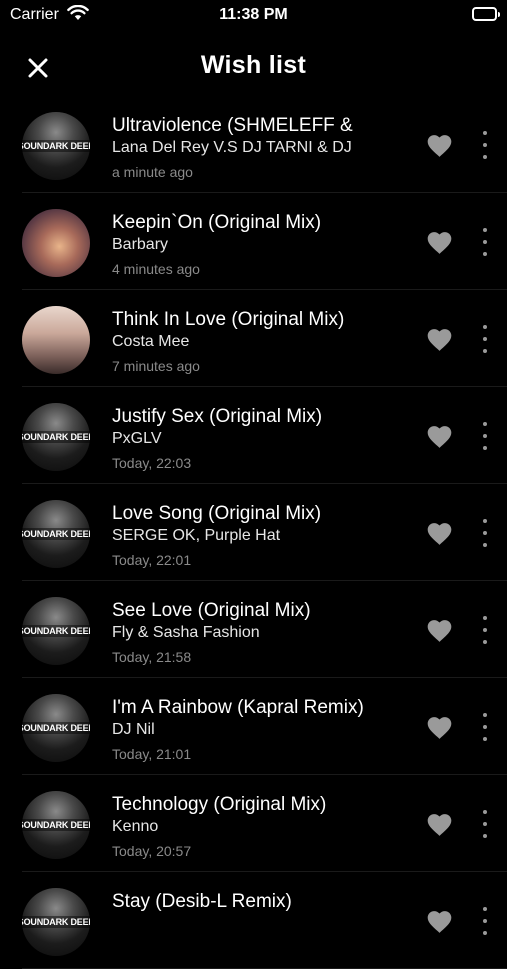 The image size is (507, 969). Describe the element at coordinates (232, 125) in the screenshot. I see `track-title: Ultraviolence (SHMELEFF &` at that location.